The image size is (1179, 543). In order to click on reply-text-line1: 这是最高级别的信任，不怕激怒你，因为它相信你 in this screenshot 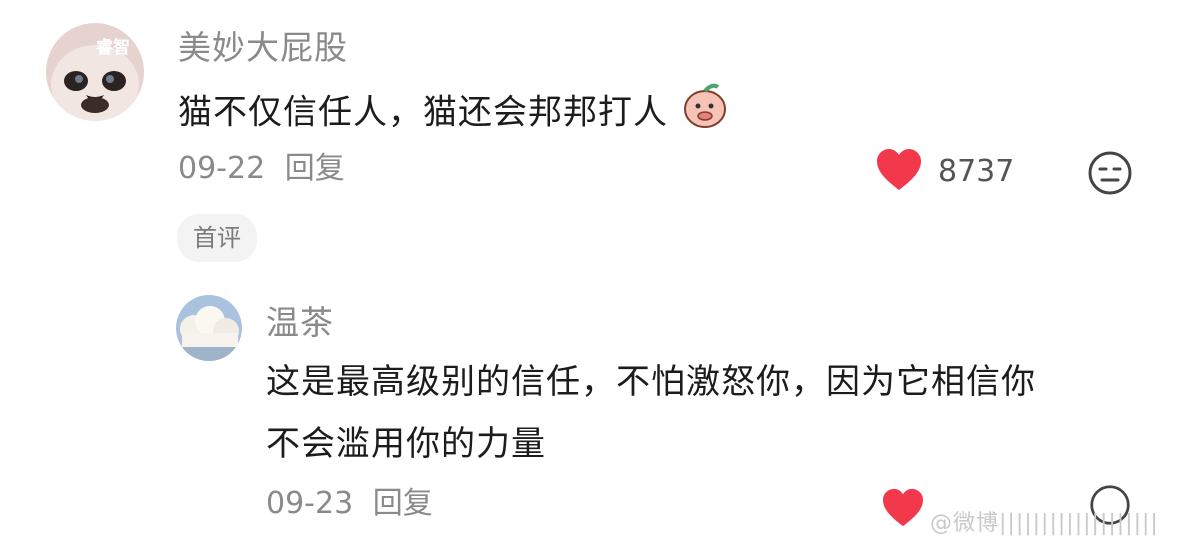, I will do `click(651, 382)`.